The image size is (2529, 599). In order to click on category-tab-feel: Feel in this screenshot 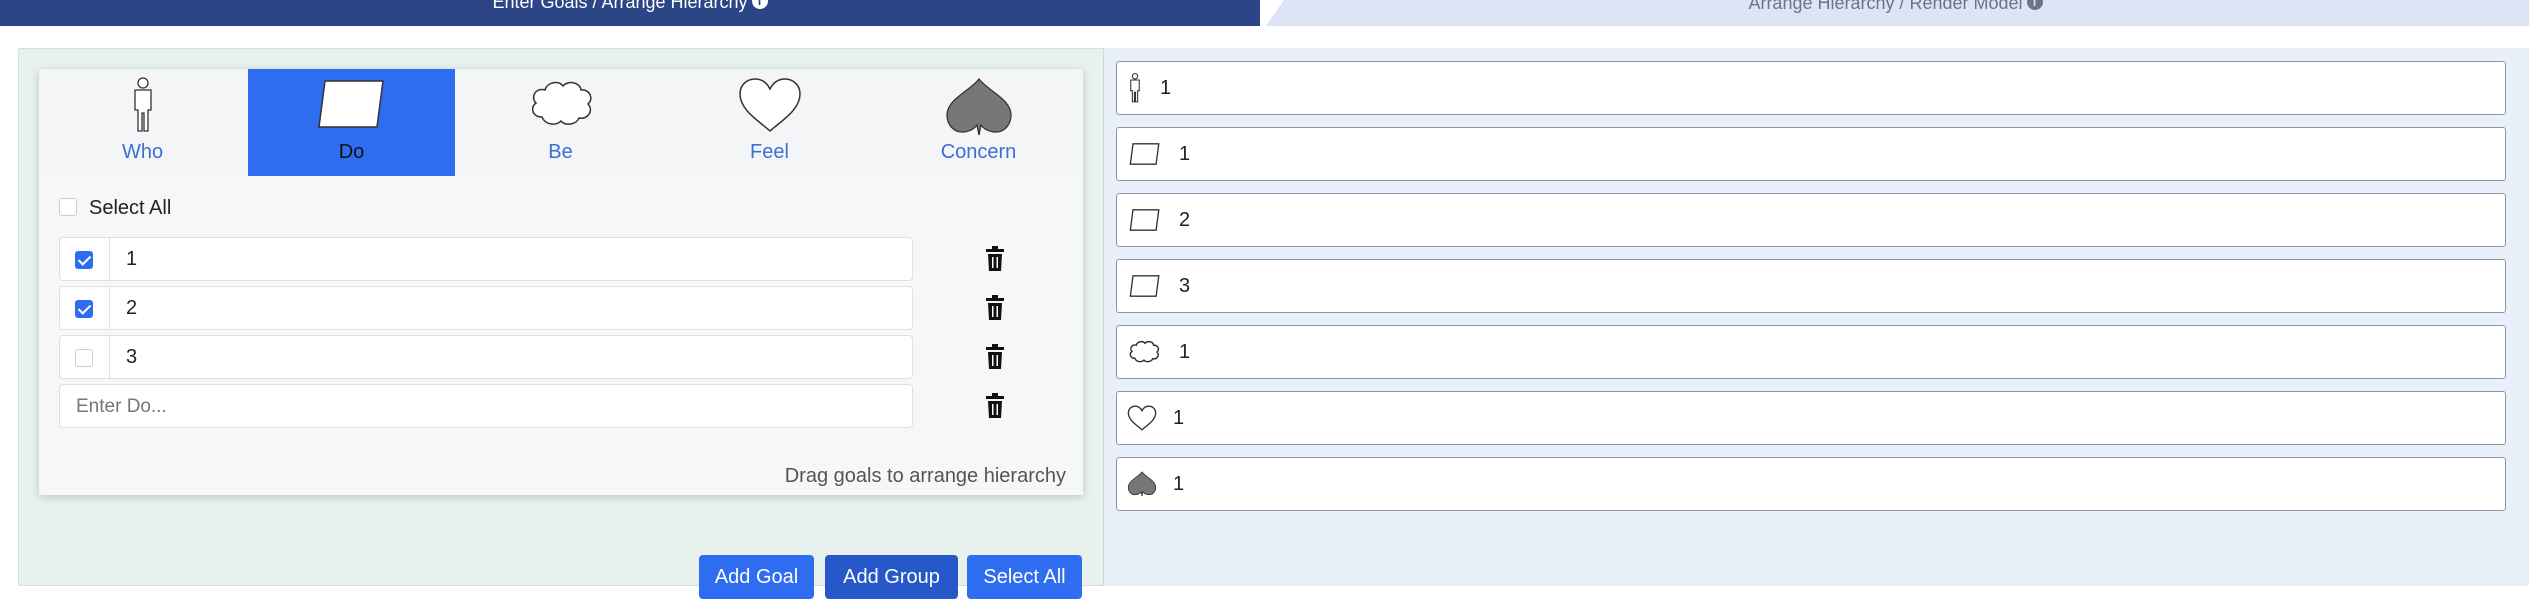, I will do `click(769, 122)`.